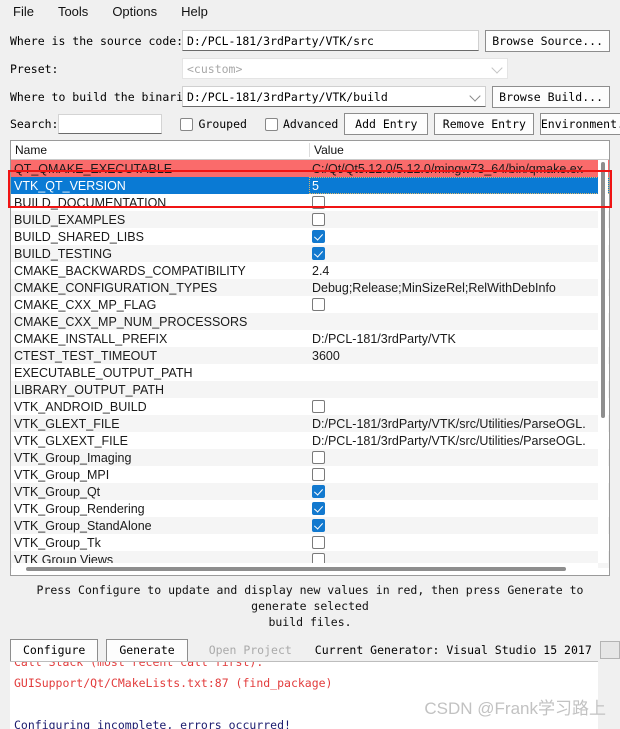 Image resolution: width=620 pixels, height=729 pixels. I want to click on source-code-input: D:/PCL-181/3rdParty/VTK/src, so click(331, 40).